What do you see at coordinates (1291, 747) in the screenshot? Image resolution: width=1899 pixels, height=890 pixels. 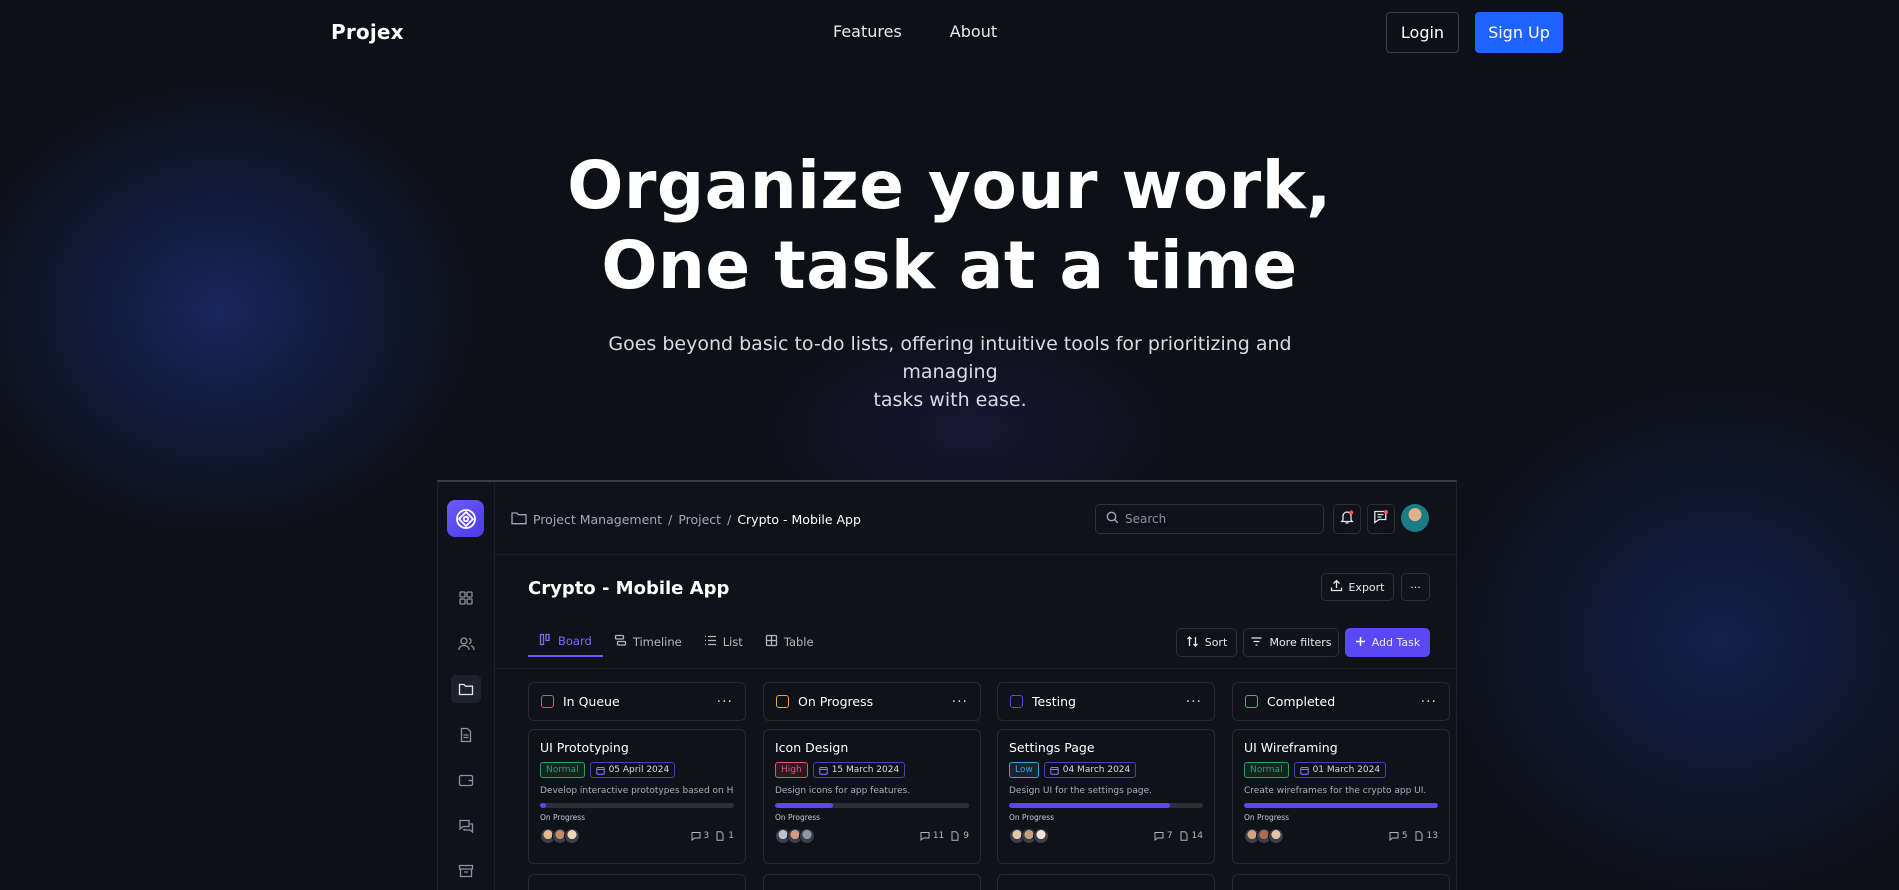 I see `task-title: UI Wireframing` at bounding box center [1291, 747].